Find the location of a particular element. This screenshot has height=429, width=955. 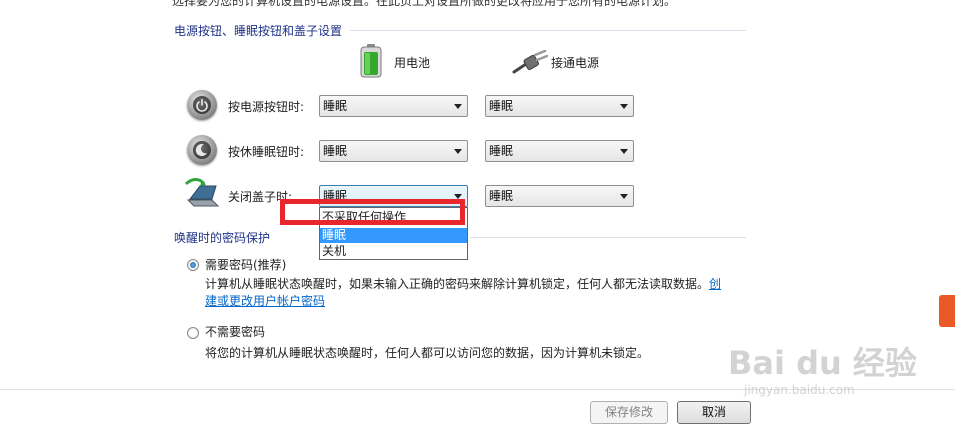

no-password-radio is located at coordinates (193, 333).